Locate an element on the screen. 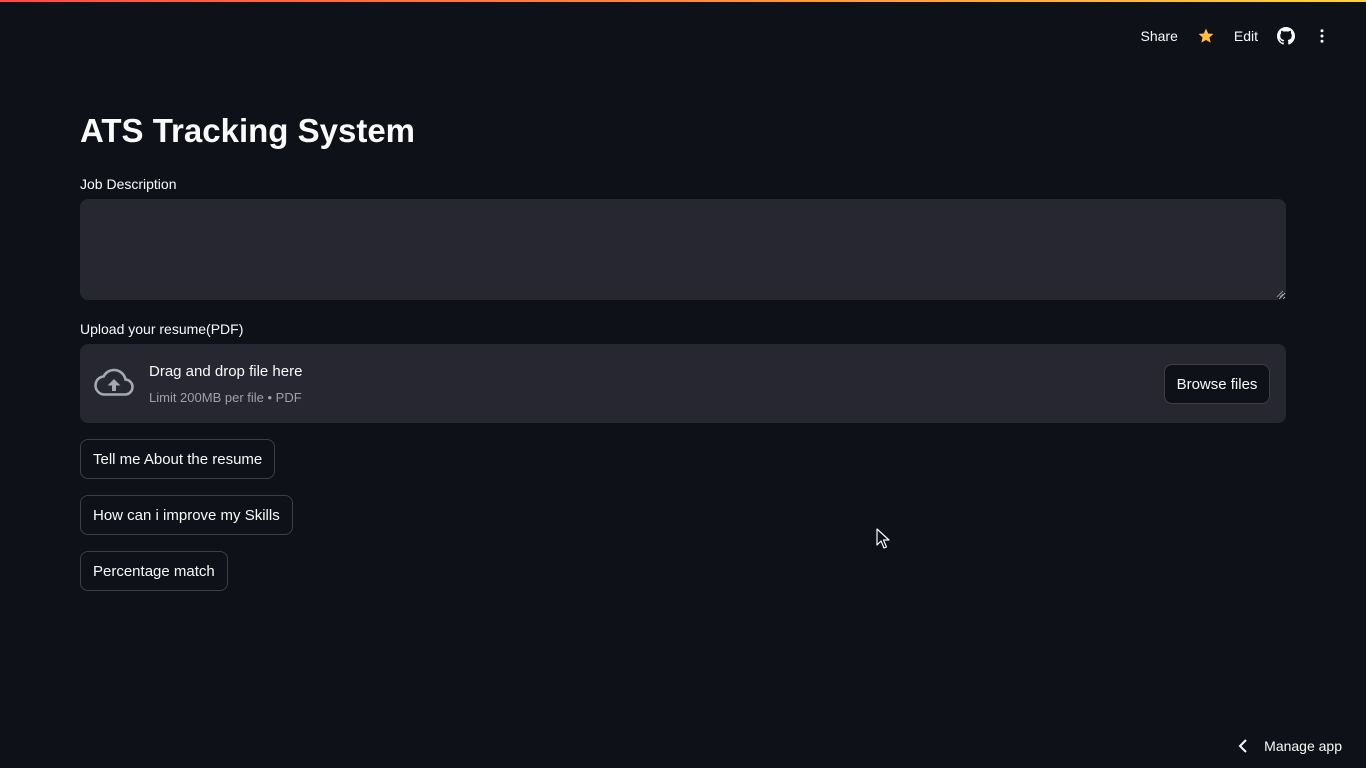 Image resolution: width=1366 pixels, height=768 pixels. manage-app-button: Manage app is located at coordinates (1290, 746).